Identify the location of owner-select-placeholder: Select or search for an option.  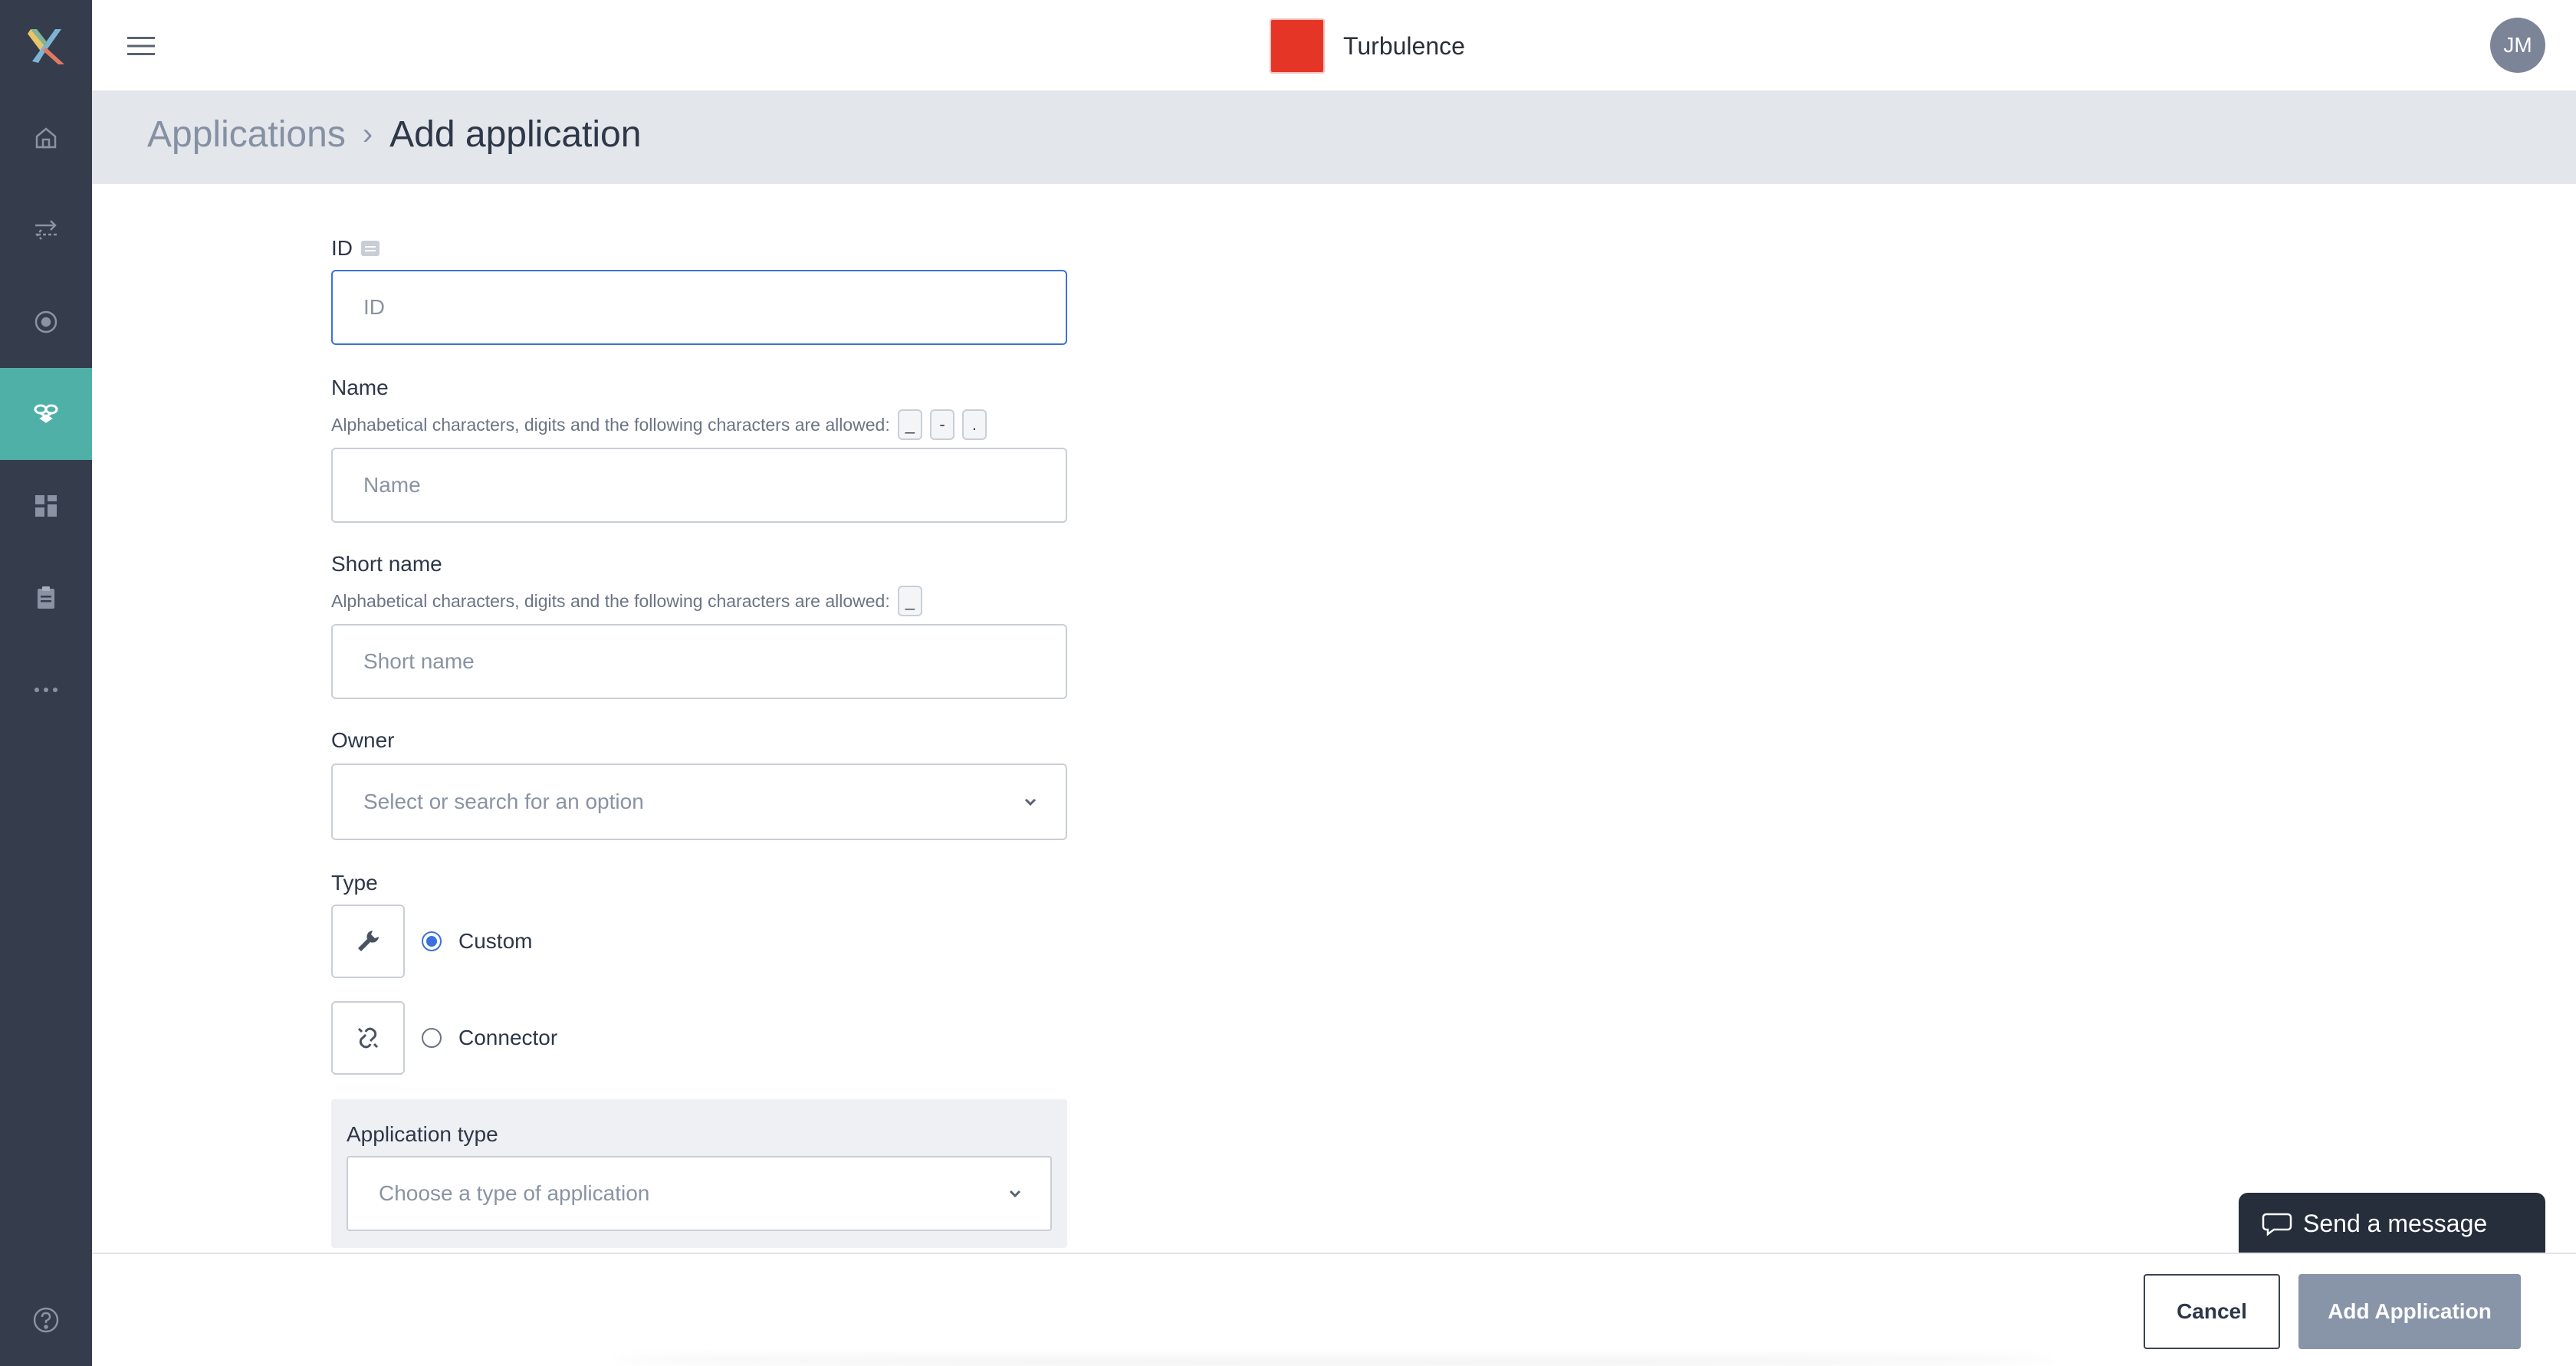
(504, 801).